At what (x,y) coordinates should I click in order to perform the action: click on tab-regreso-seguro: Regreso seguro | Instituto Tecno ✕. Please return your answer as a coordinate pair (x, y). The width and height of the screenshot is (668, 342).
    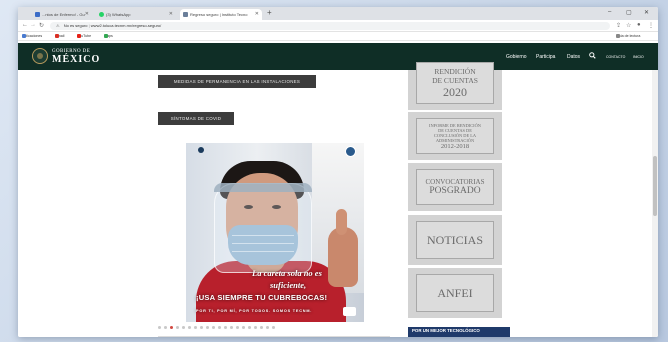
    Looking at the image, I should click on (221, 14).